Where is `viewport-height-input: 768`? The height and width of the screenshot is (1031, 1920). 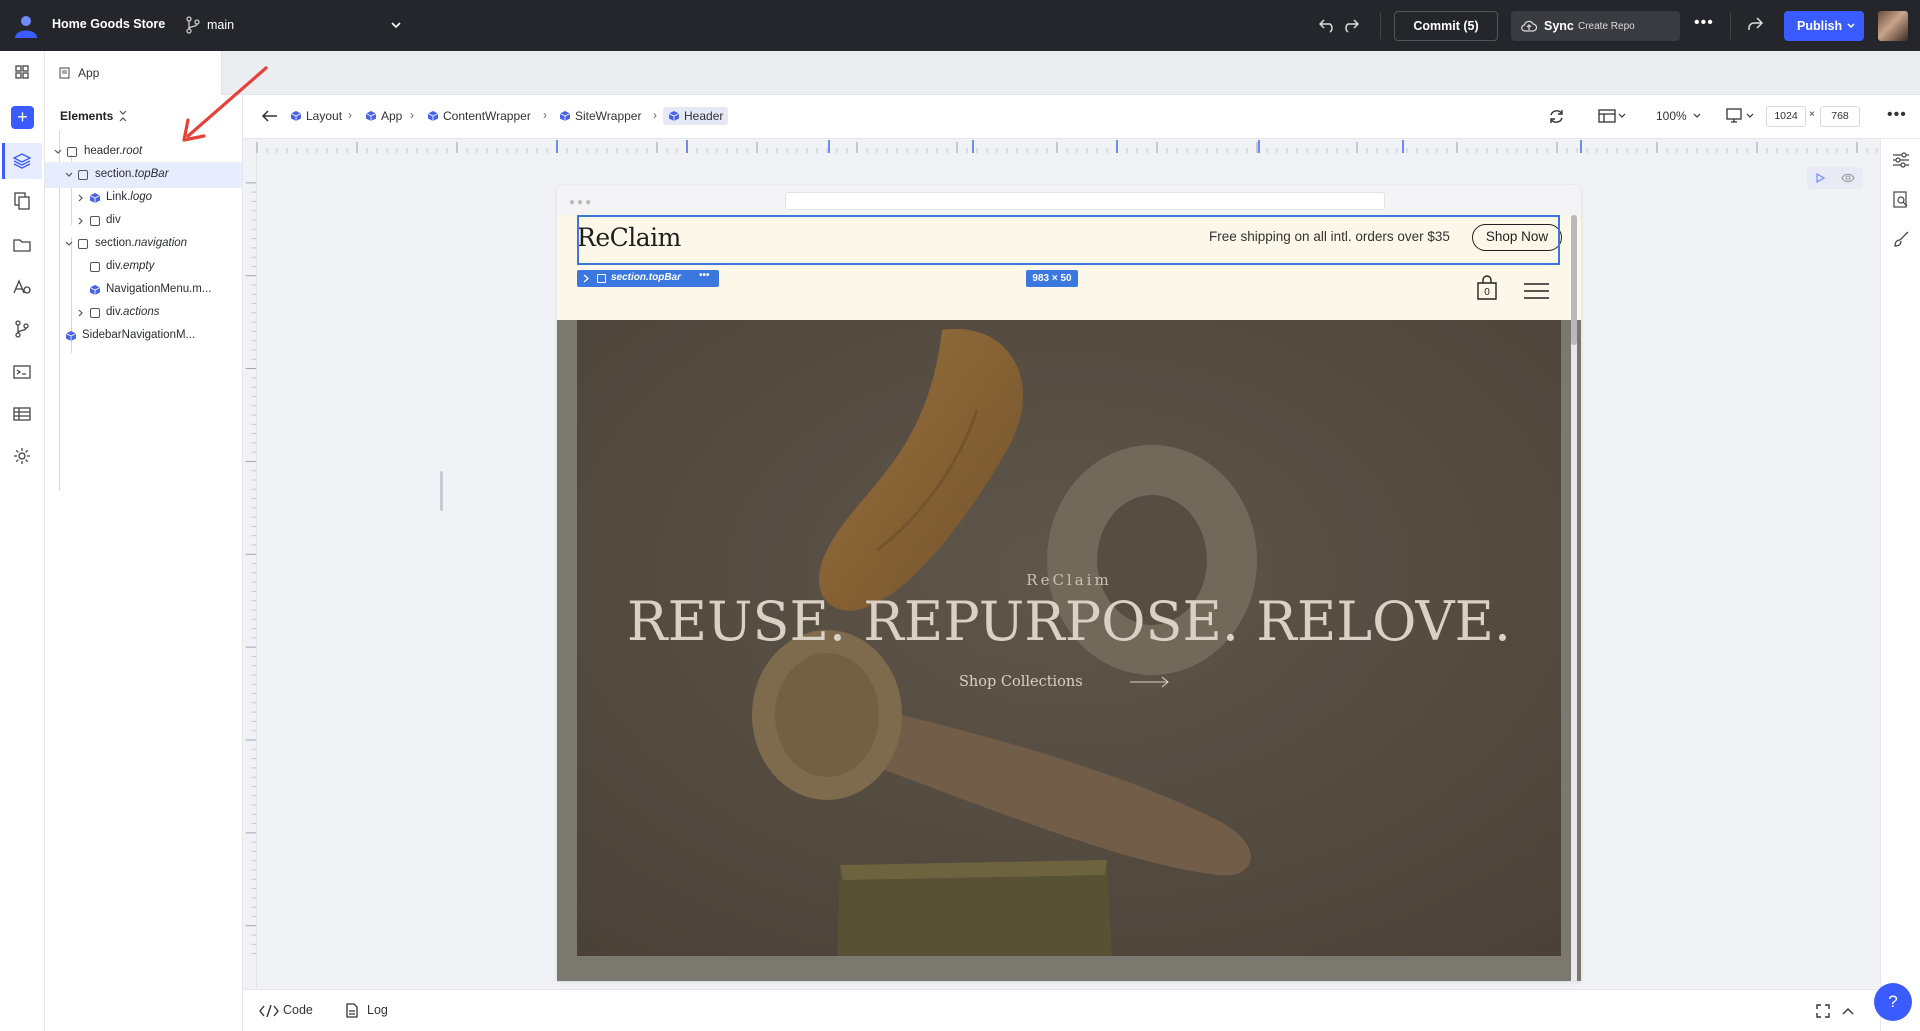
viewport-height-input: 768 is located at coordinates (1840, 116).